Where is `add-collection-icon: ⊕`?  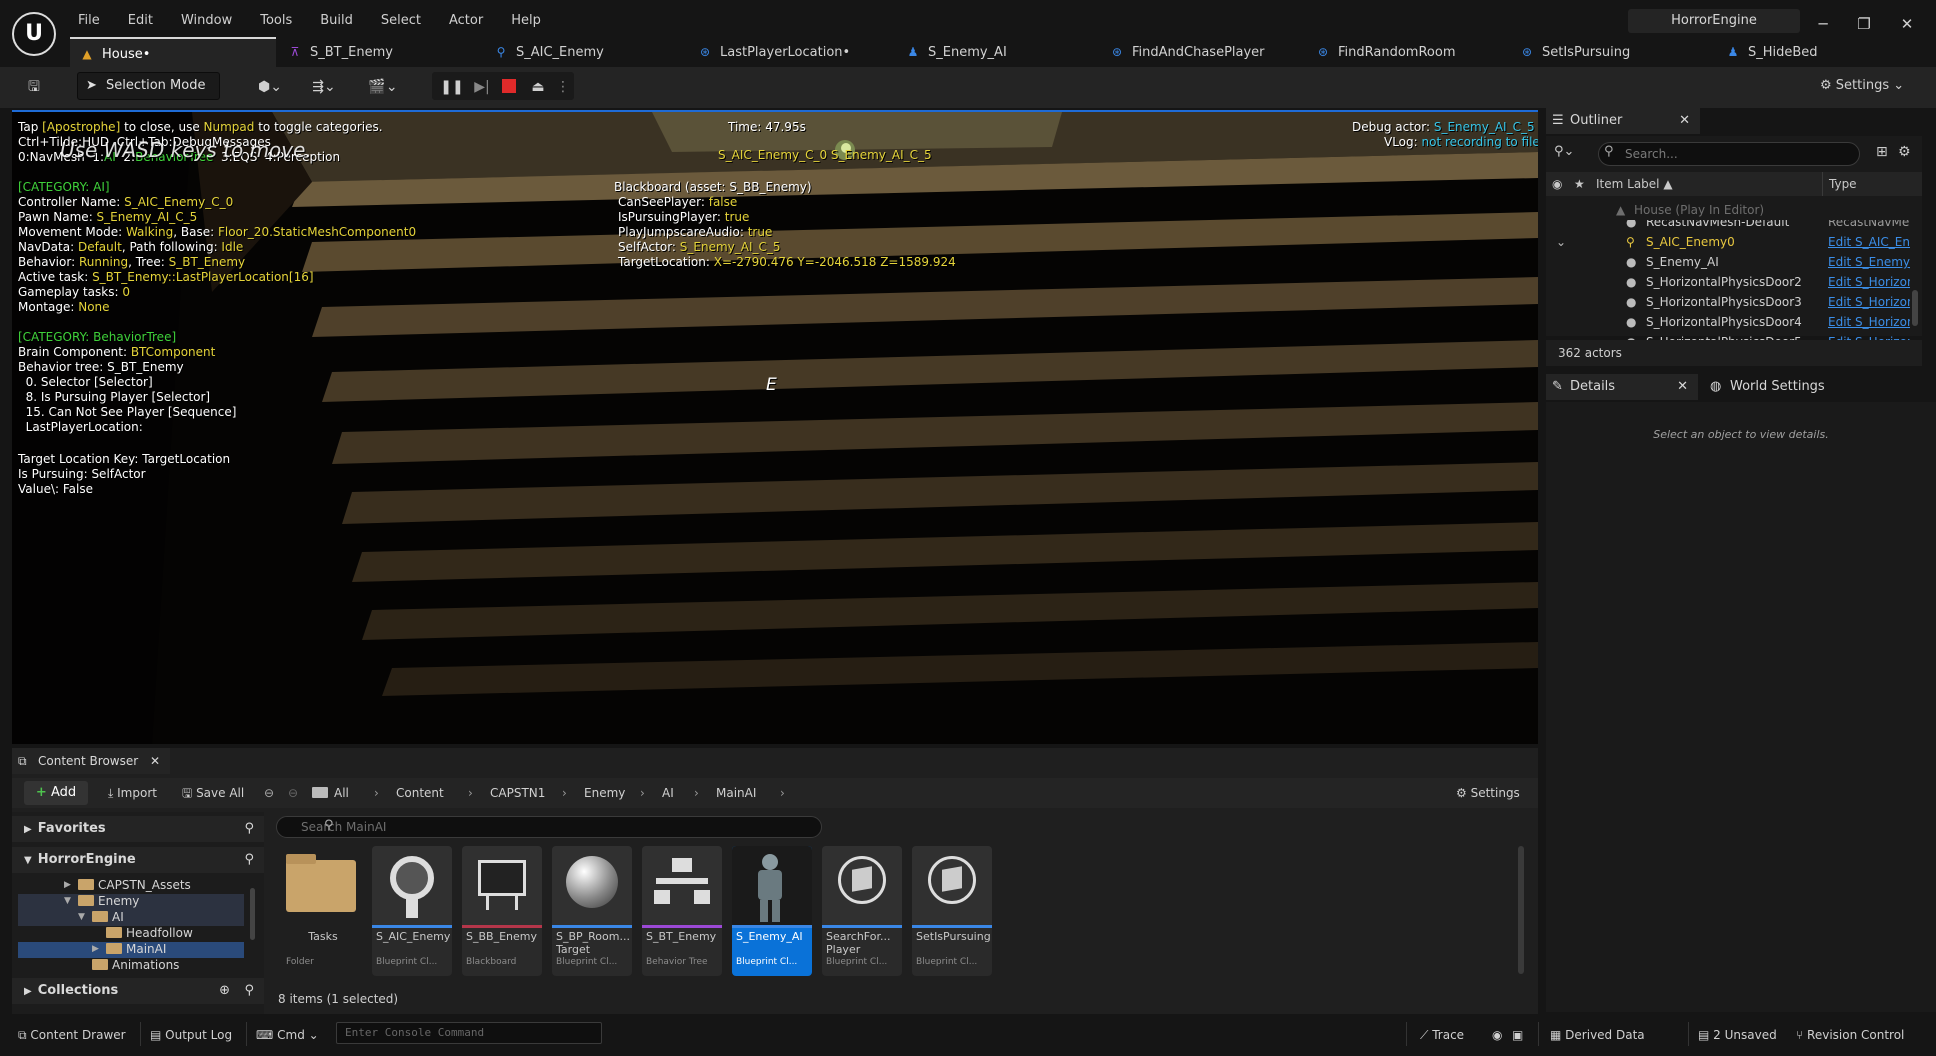 add-collection-icon: ⊕ is located at coordinates (224, 991).